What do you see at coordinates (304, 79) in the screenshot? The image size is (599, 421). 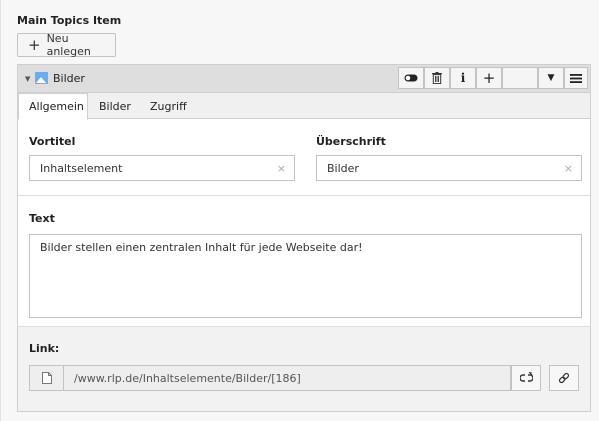 I see `panel-header: ▼ Bilder i + ▼` at bounding box center [304, 79].